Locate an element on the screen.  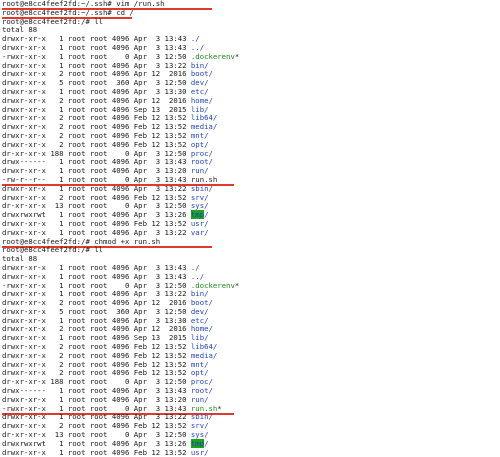
line-text: root@e8cc4feef2fd:~/.ssh# cd / is located at coordinates (68, 12).